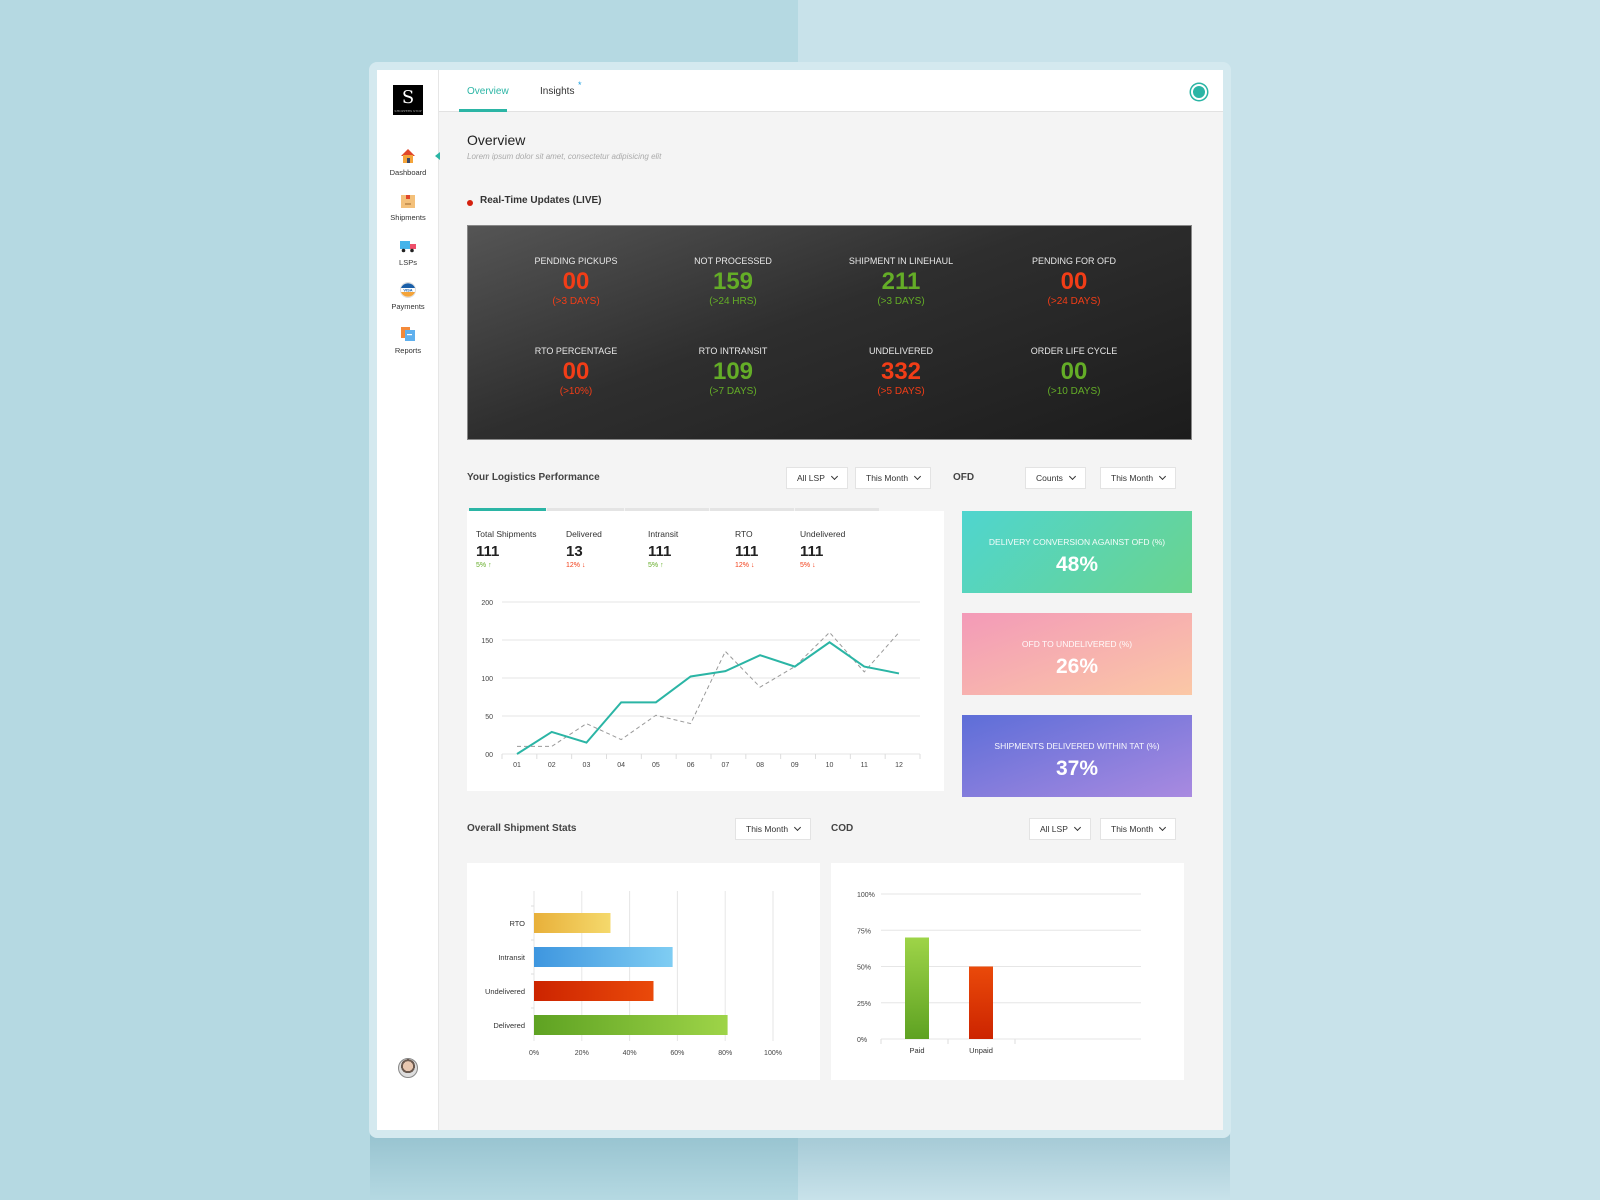 The height and width of the screenshot is (1200, 1600). Describe the element at coordinates (534, 1053) in the screenshot. I see `x-tick-label: 0%` at that location.